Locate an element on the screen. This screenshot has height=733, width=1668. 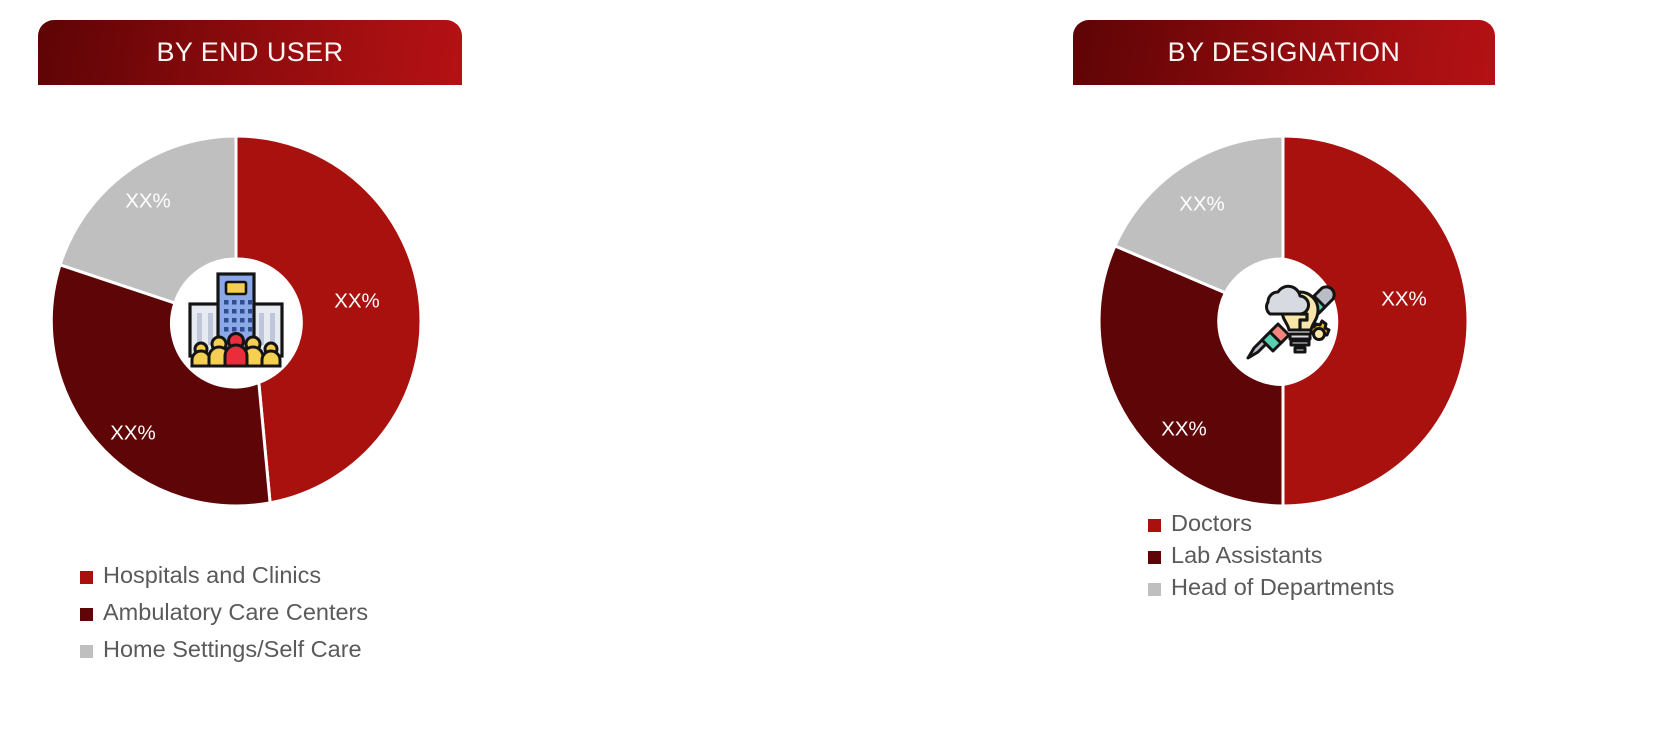
legend-row: Hospitals and Clinics is located at coordinates (290, 575).